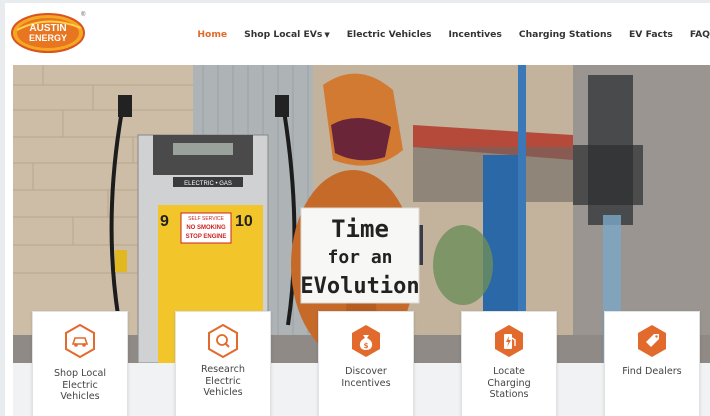 The height and width of the screenshot is (416, 710). Describe the element at coordinates (509, 394) in the screenshot. I see `card-label-line: Stations` at that location.